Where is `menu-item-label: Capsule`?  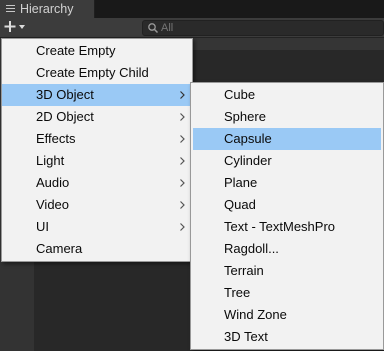
menu-item-label: Capsule is located at coordinates (248, 138).